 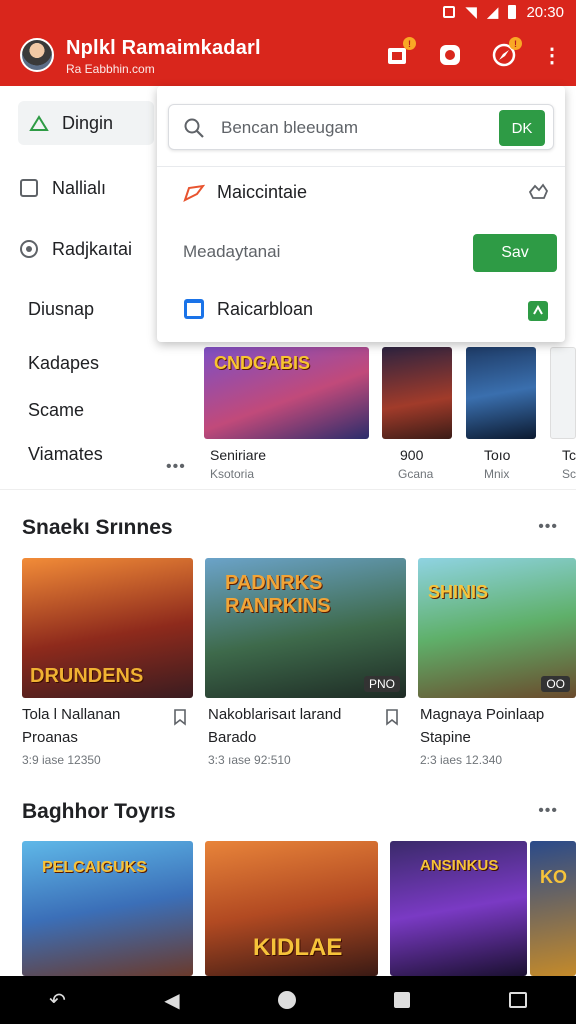 I want to click on game-card-image-4: PELCAIGUKS, so click(x=107, y=908).